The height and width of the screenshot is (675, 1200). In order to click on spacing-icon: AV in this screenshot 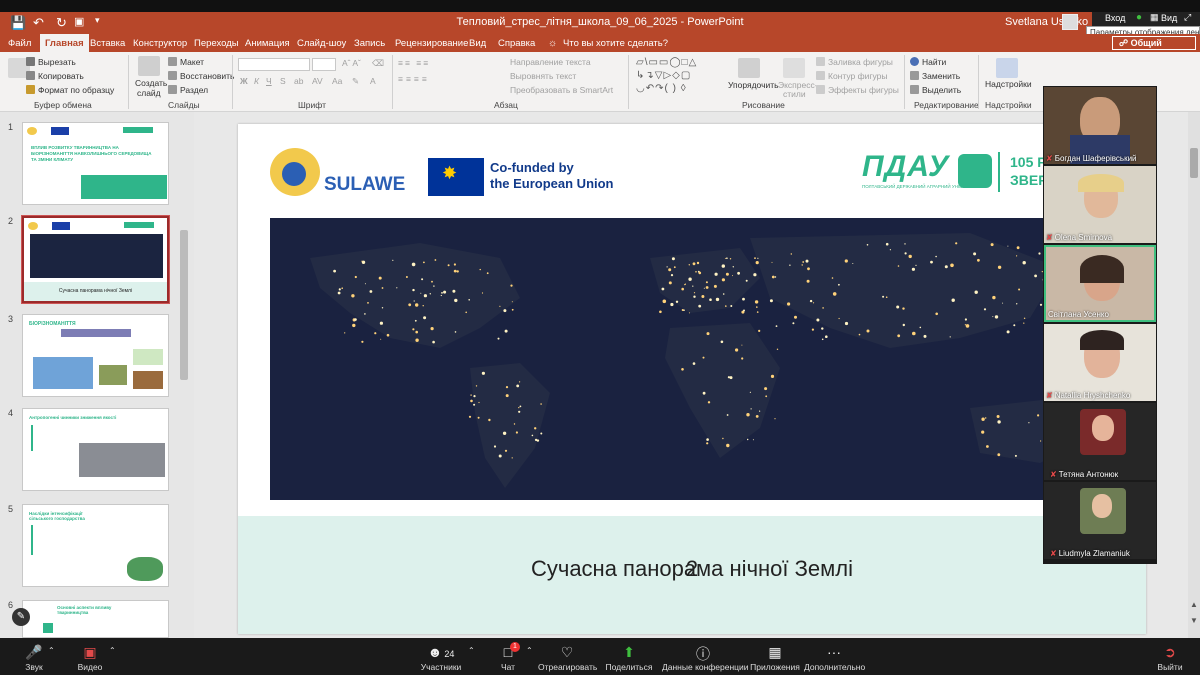, I will do `click(317, 81)`.